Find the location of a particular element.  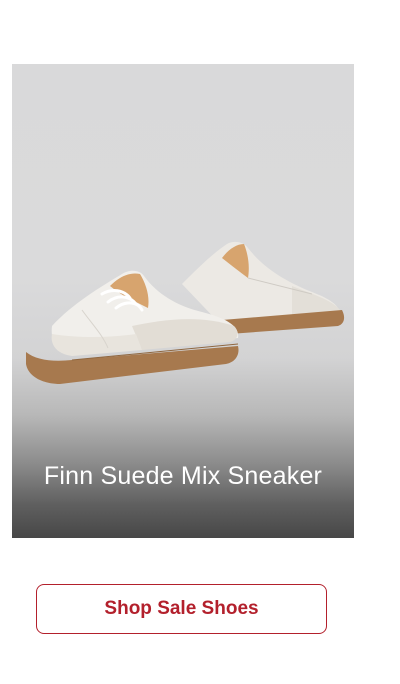

shop-sale-shoes-label: Shop Sale Shoes is located at coordinates (181, 608).